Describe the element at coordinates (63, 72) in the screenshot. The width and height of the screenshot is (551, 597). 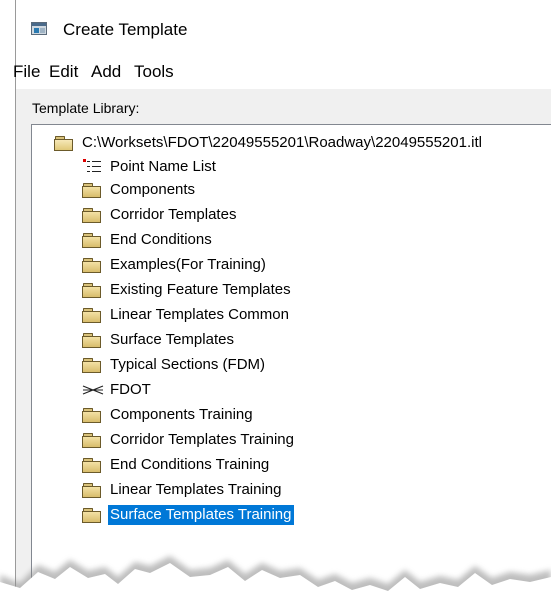
I see `menu-edit: Edit` at that location.